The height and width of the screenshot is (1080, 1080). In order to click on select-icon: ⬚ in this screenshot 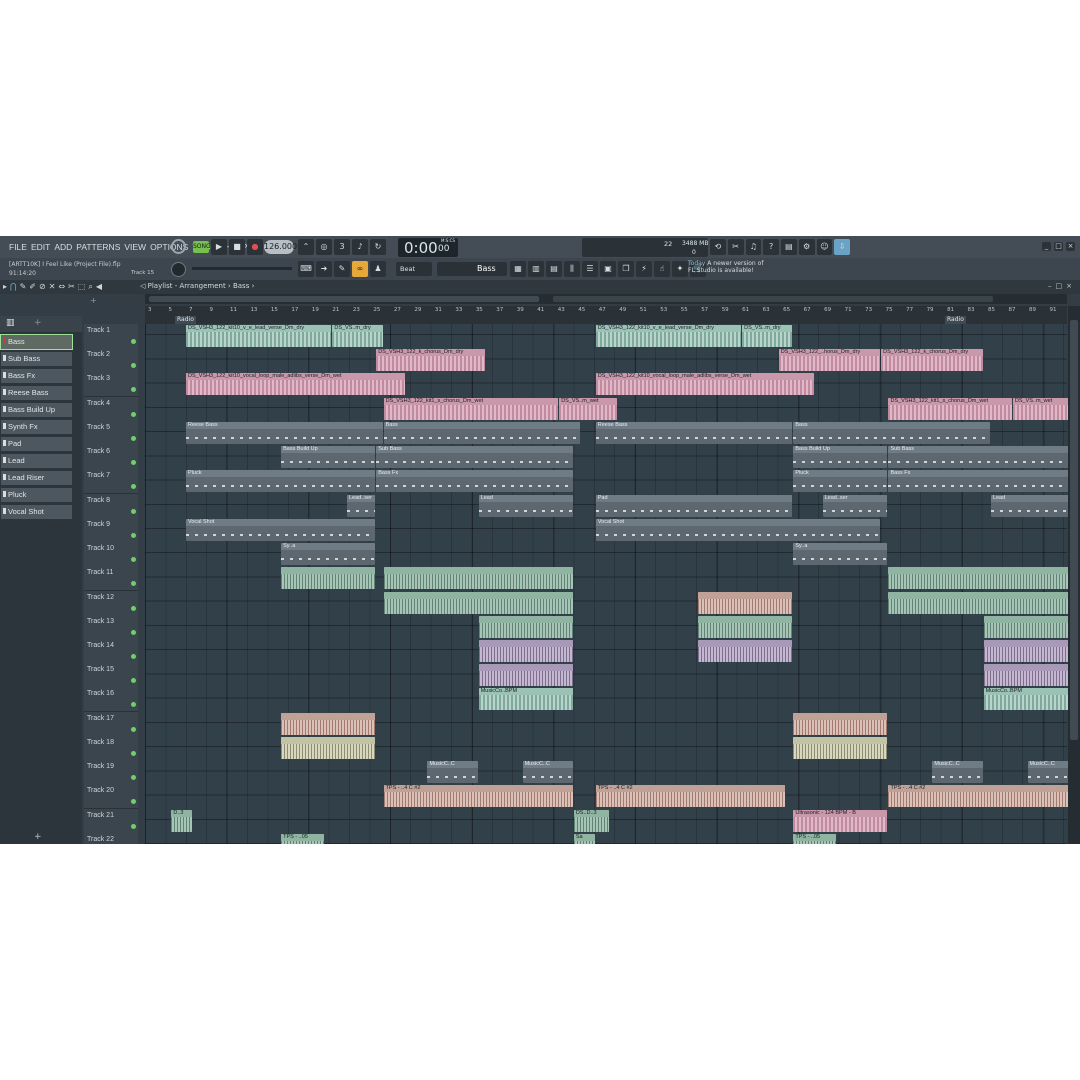, I will do `click(82, 287)`.